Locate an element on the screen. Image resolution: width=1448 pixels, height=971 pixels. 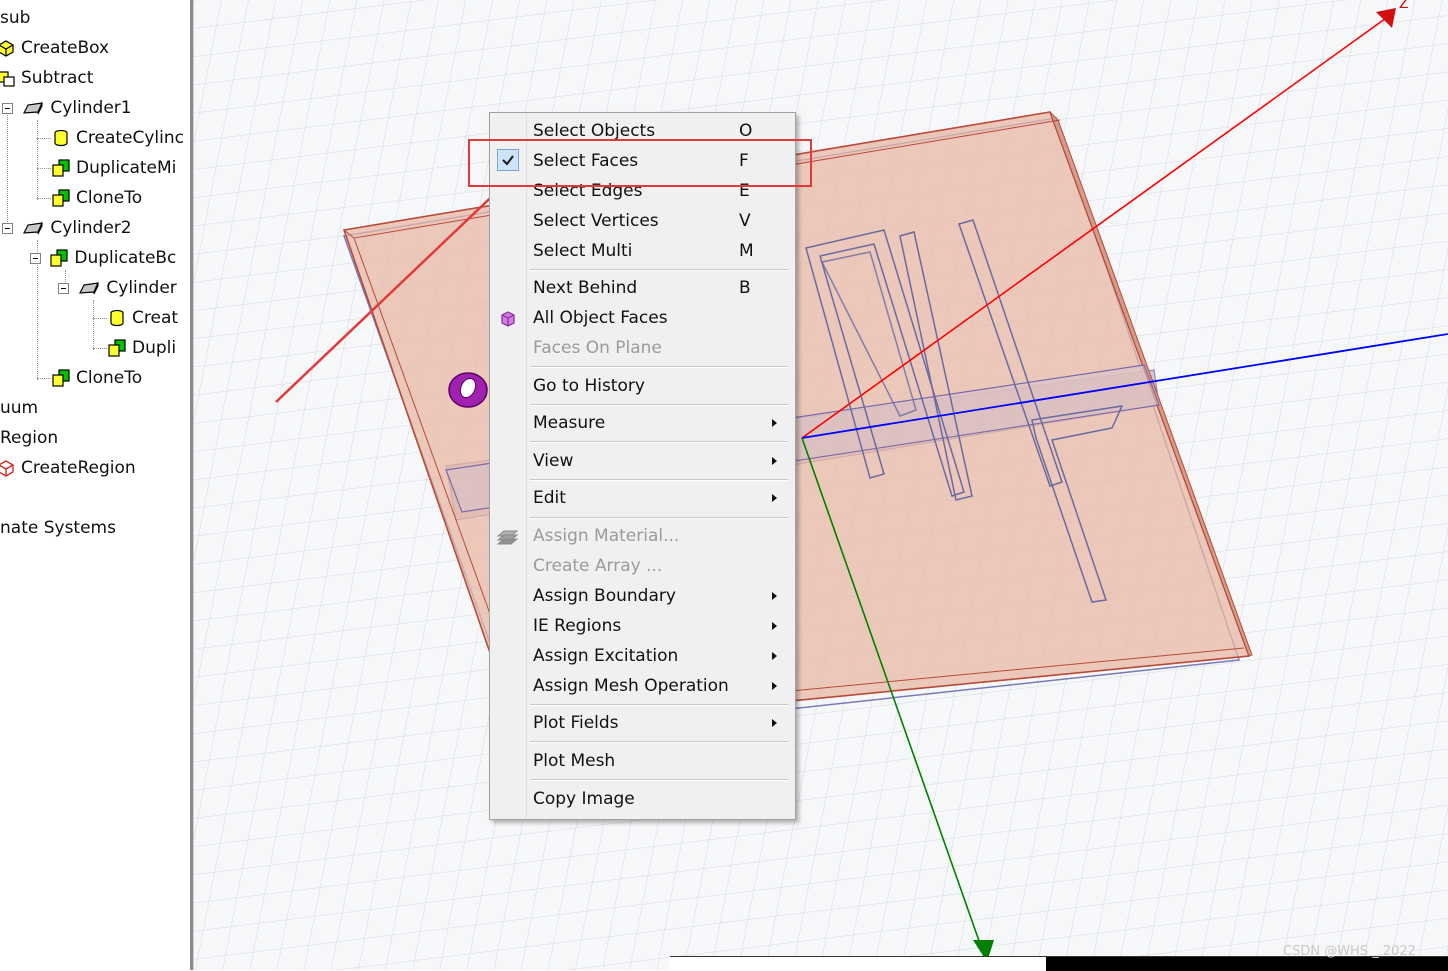
tree-item-label: Cylinder2 is located at coordinates (91, 228).